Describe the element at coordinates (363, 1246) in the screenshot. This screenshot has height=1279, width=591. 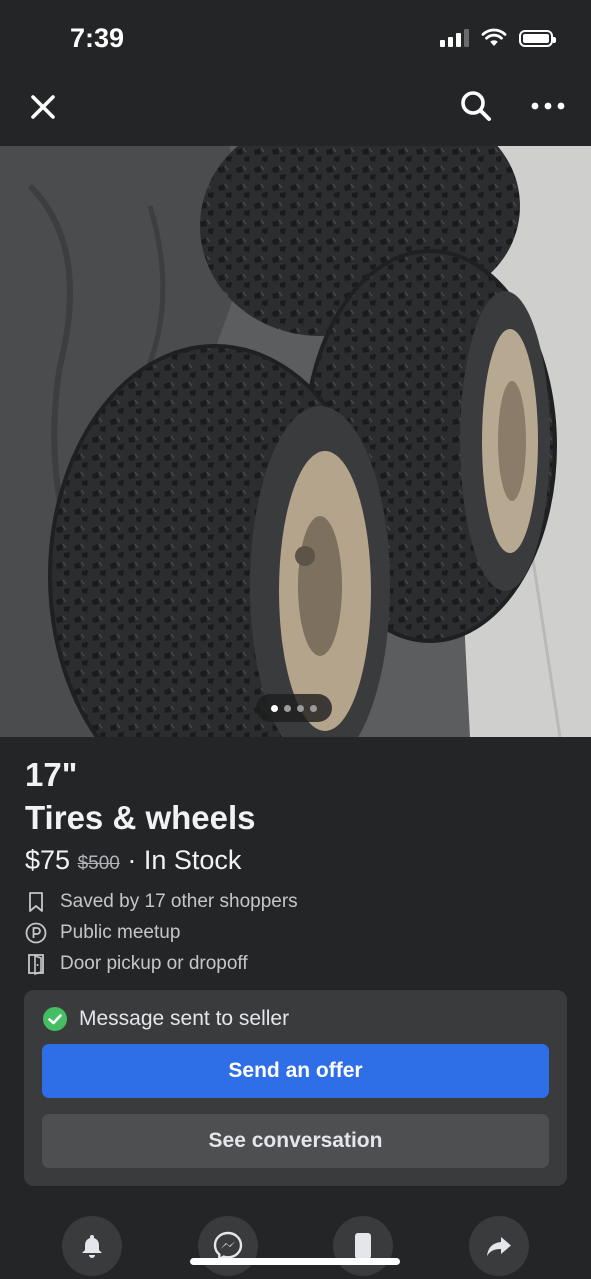
I see `call-button` at that location.